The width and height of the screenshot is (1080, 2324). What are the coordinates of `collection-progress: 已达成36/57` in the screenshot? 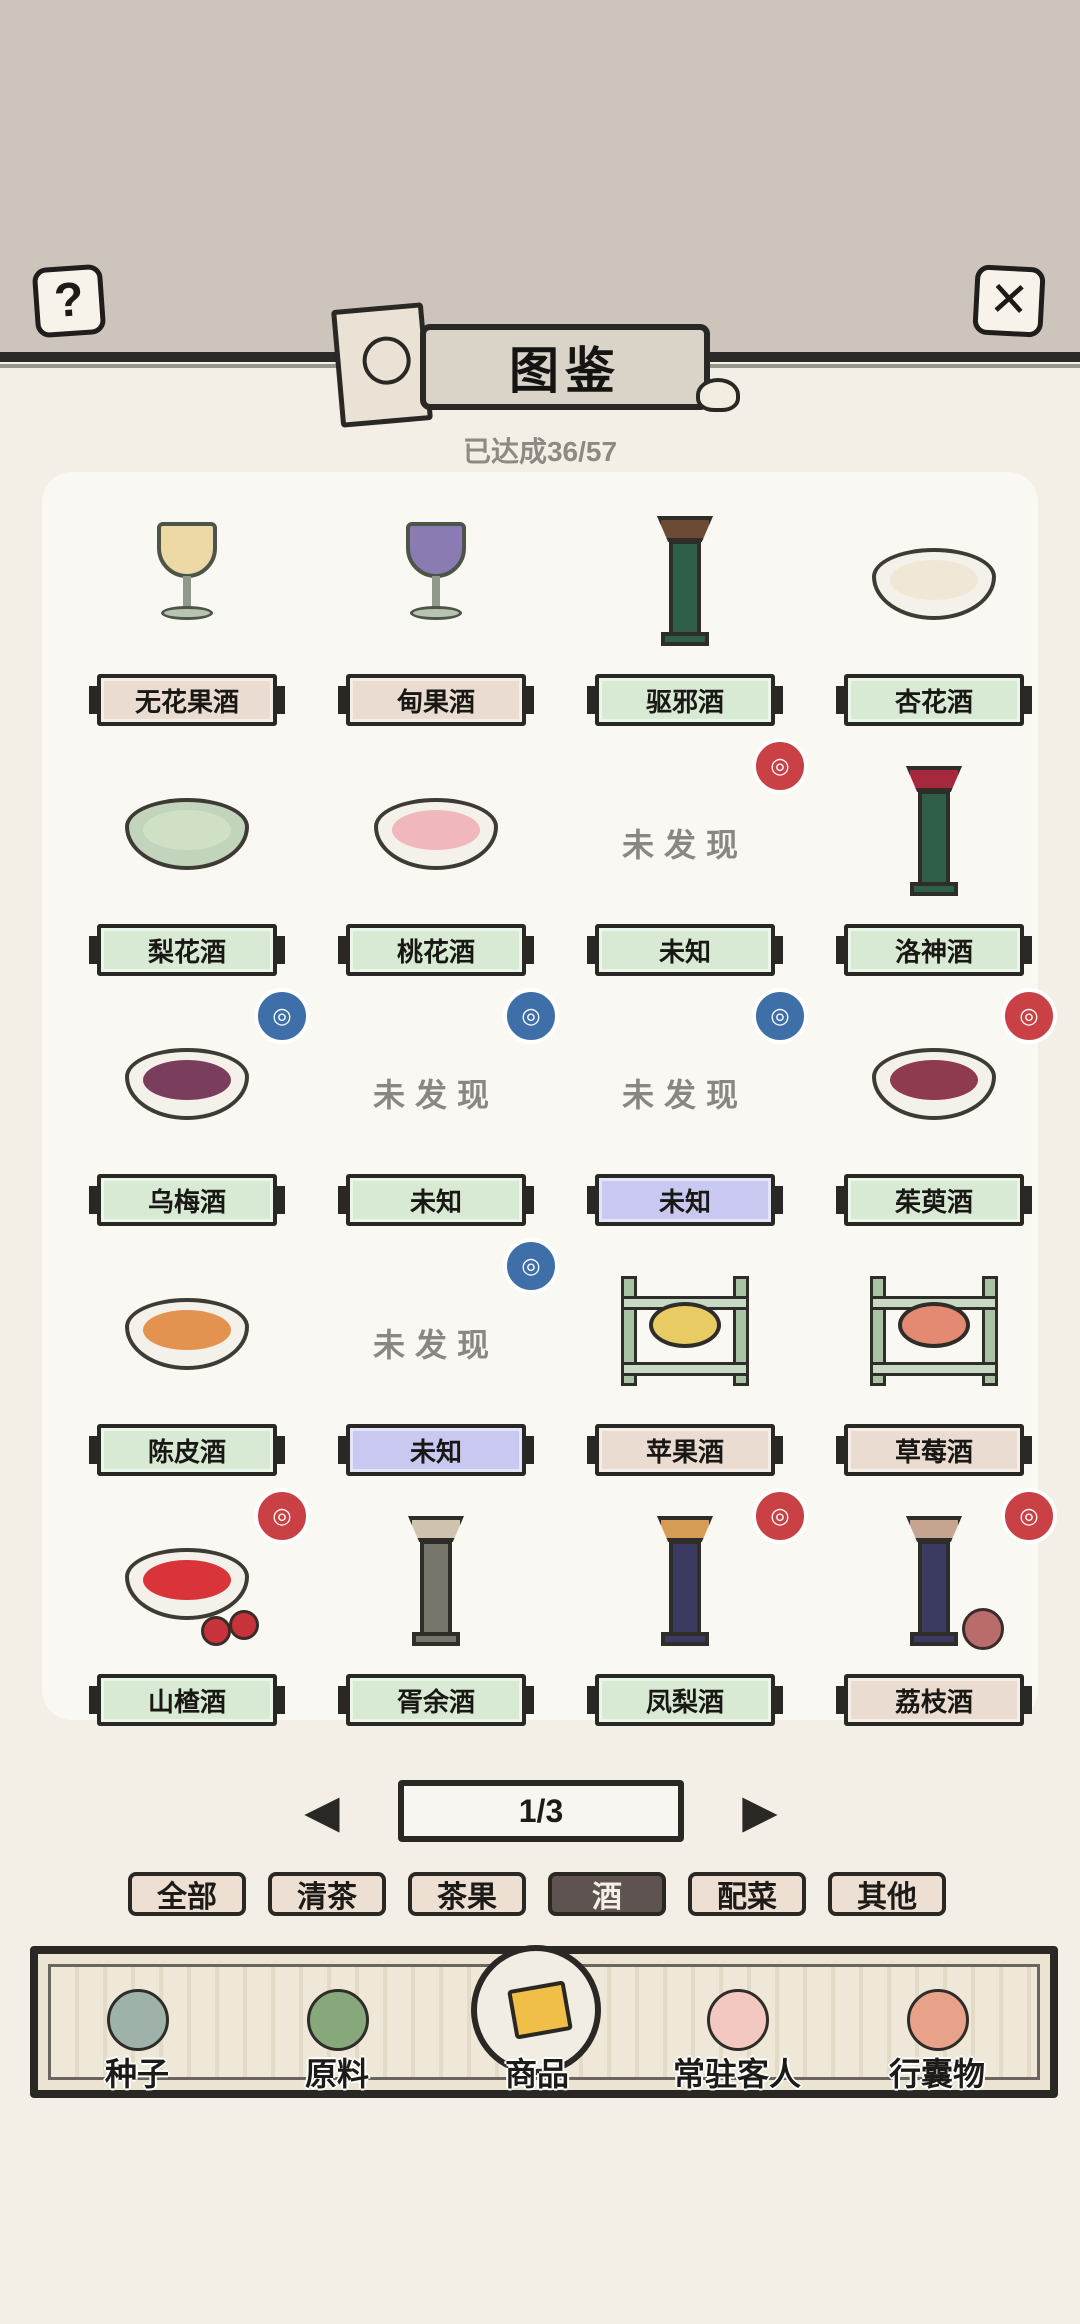 It's located at (540, 451).